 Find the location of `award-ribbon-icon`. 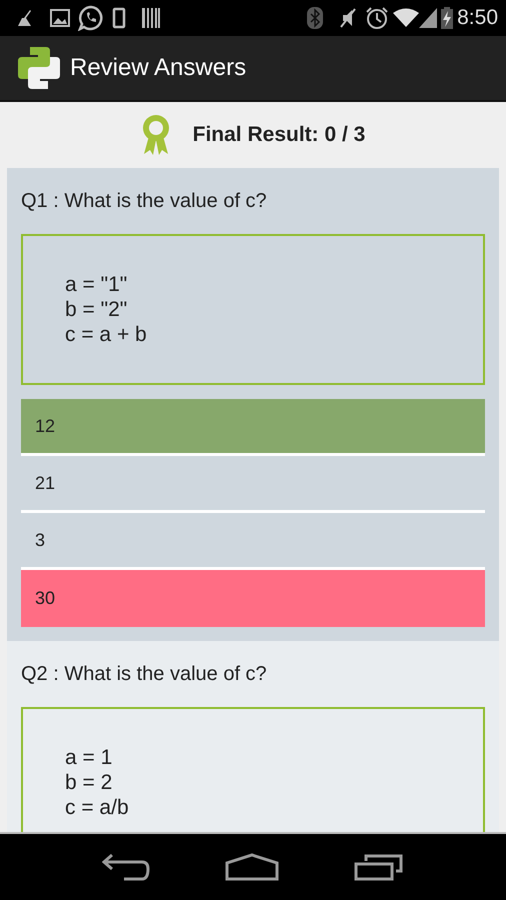

award-ribbon-icon is located at coordinates (155, 135).